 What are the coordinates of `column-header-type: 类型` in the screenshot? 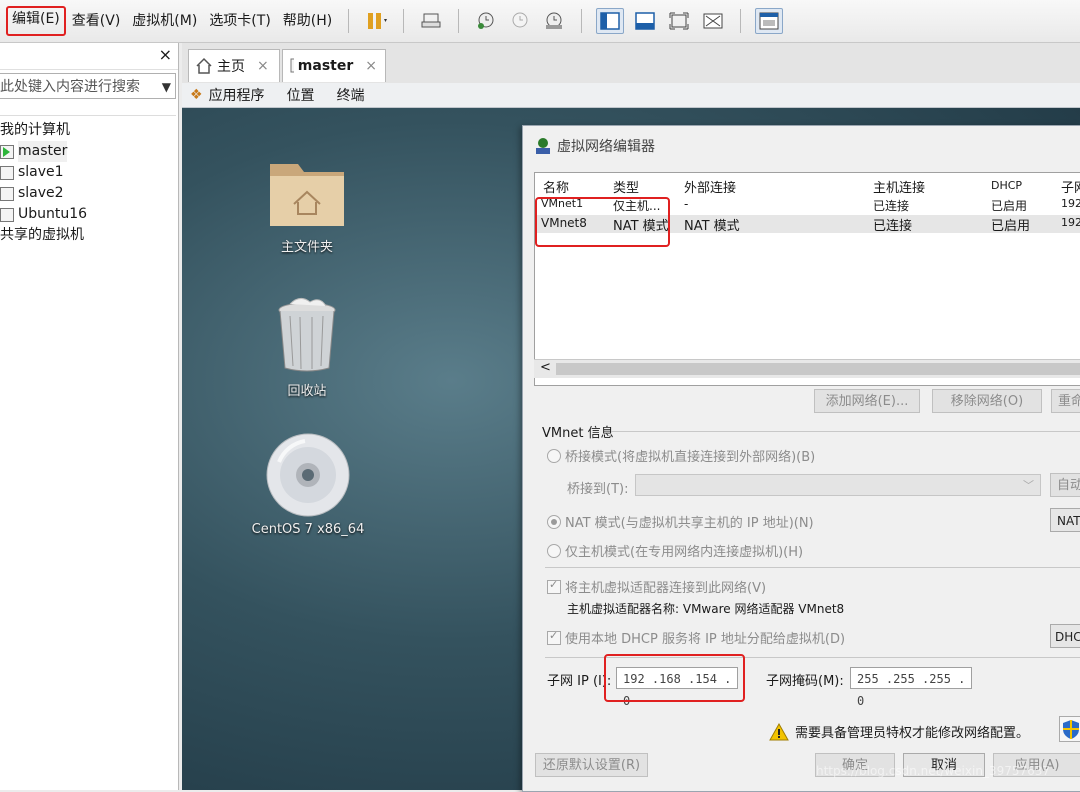 It's located at (626, 186).